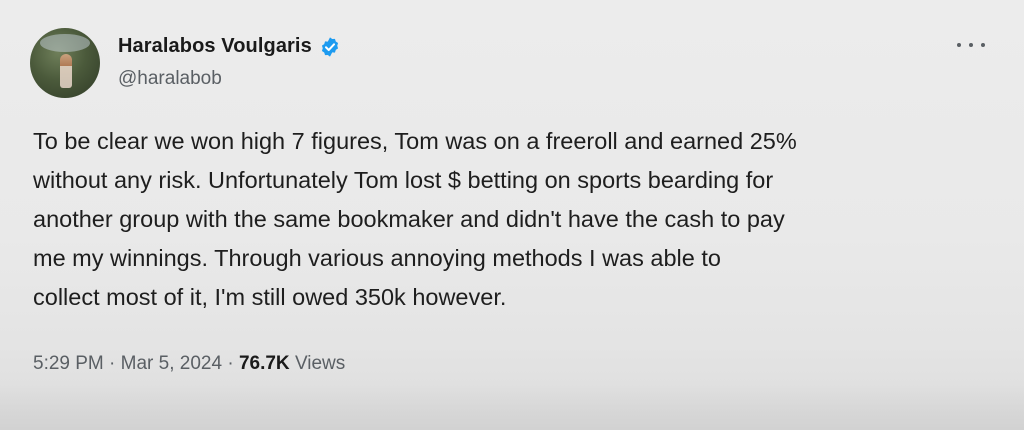 The image size is (1024, 430). Describe the element at coordinates (68, 363) in the screenshot. I see `tweet-time: 5:29 PM` at that location.